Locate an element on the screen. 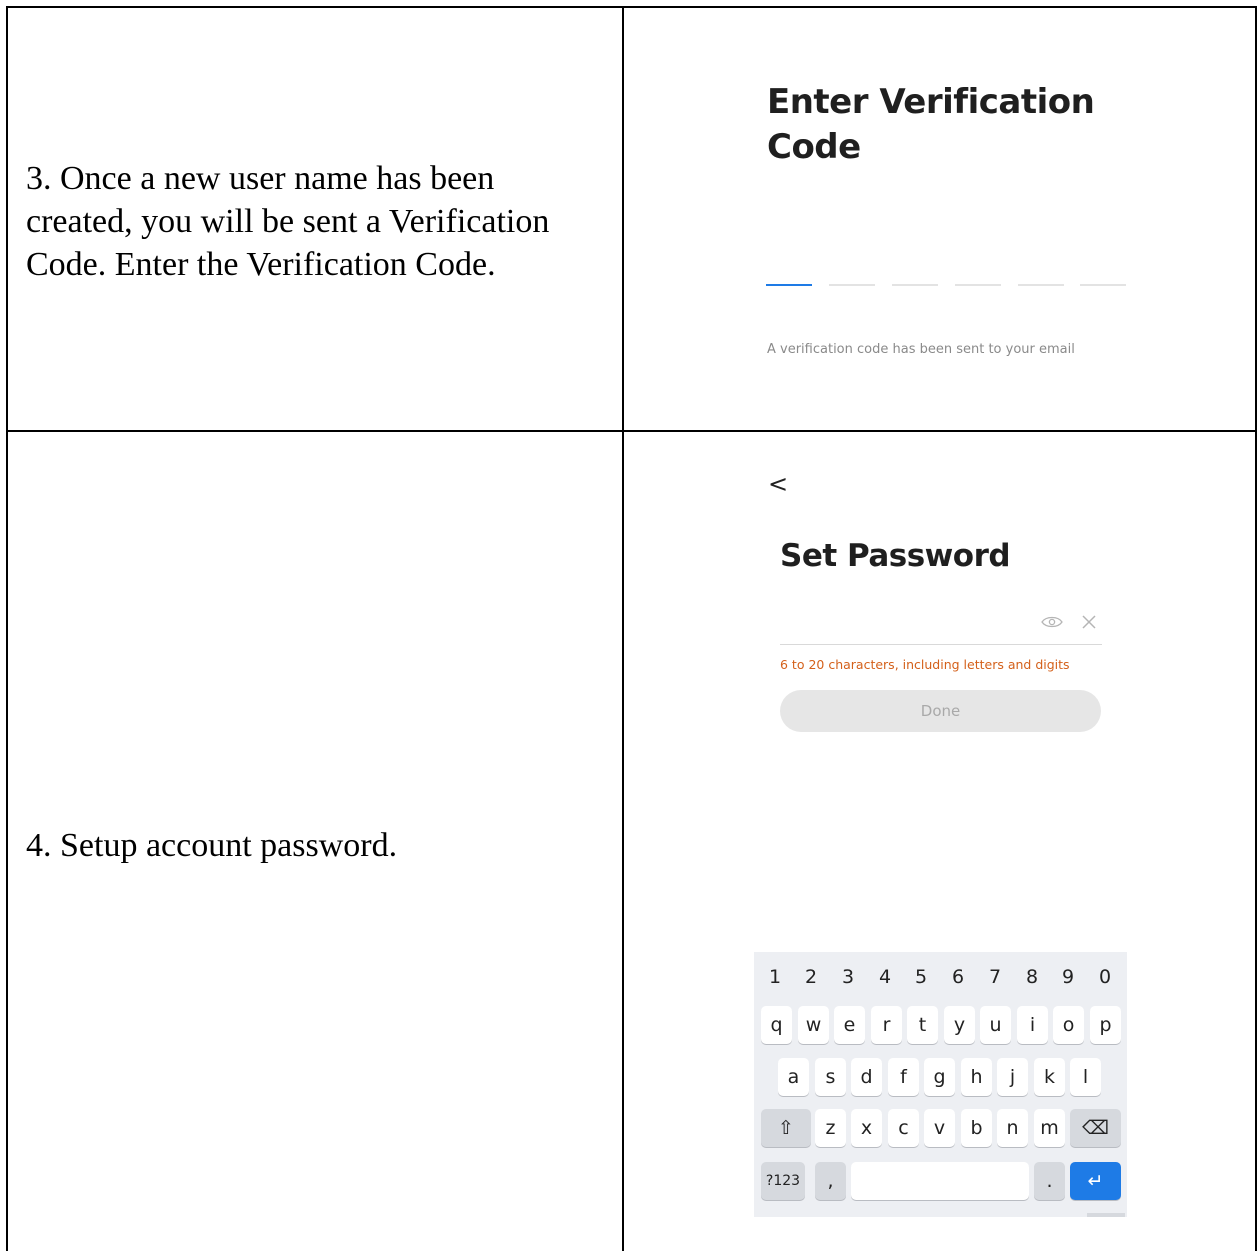 The image size is (1259, 1251). key-r: r is located at coordinates (886, 1025).